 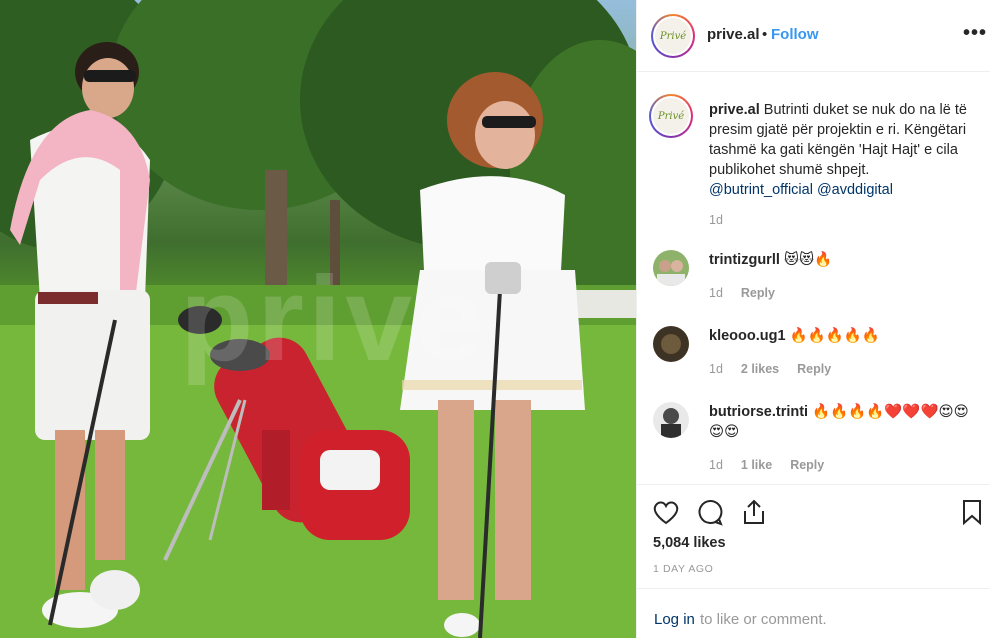 What do you see at coordinates (842, 260) in the screenshot?
I see `comment-body: trintizgurll 😻😻🔥` at bounding box center [842, 260].